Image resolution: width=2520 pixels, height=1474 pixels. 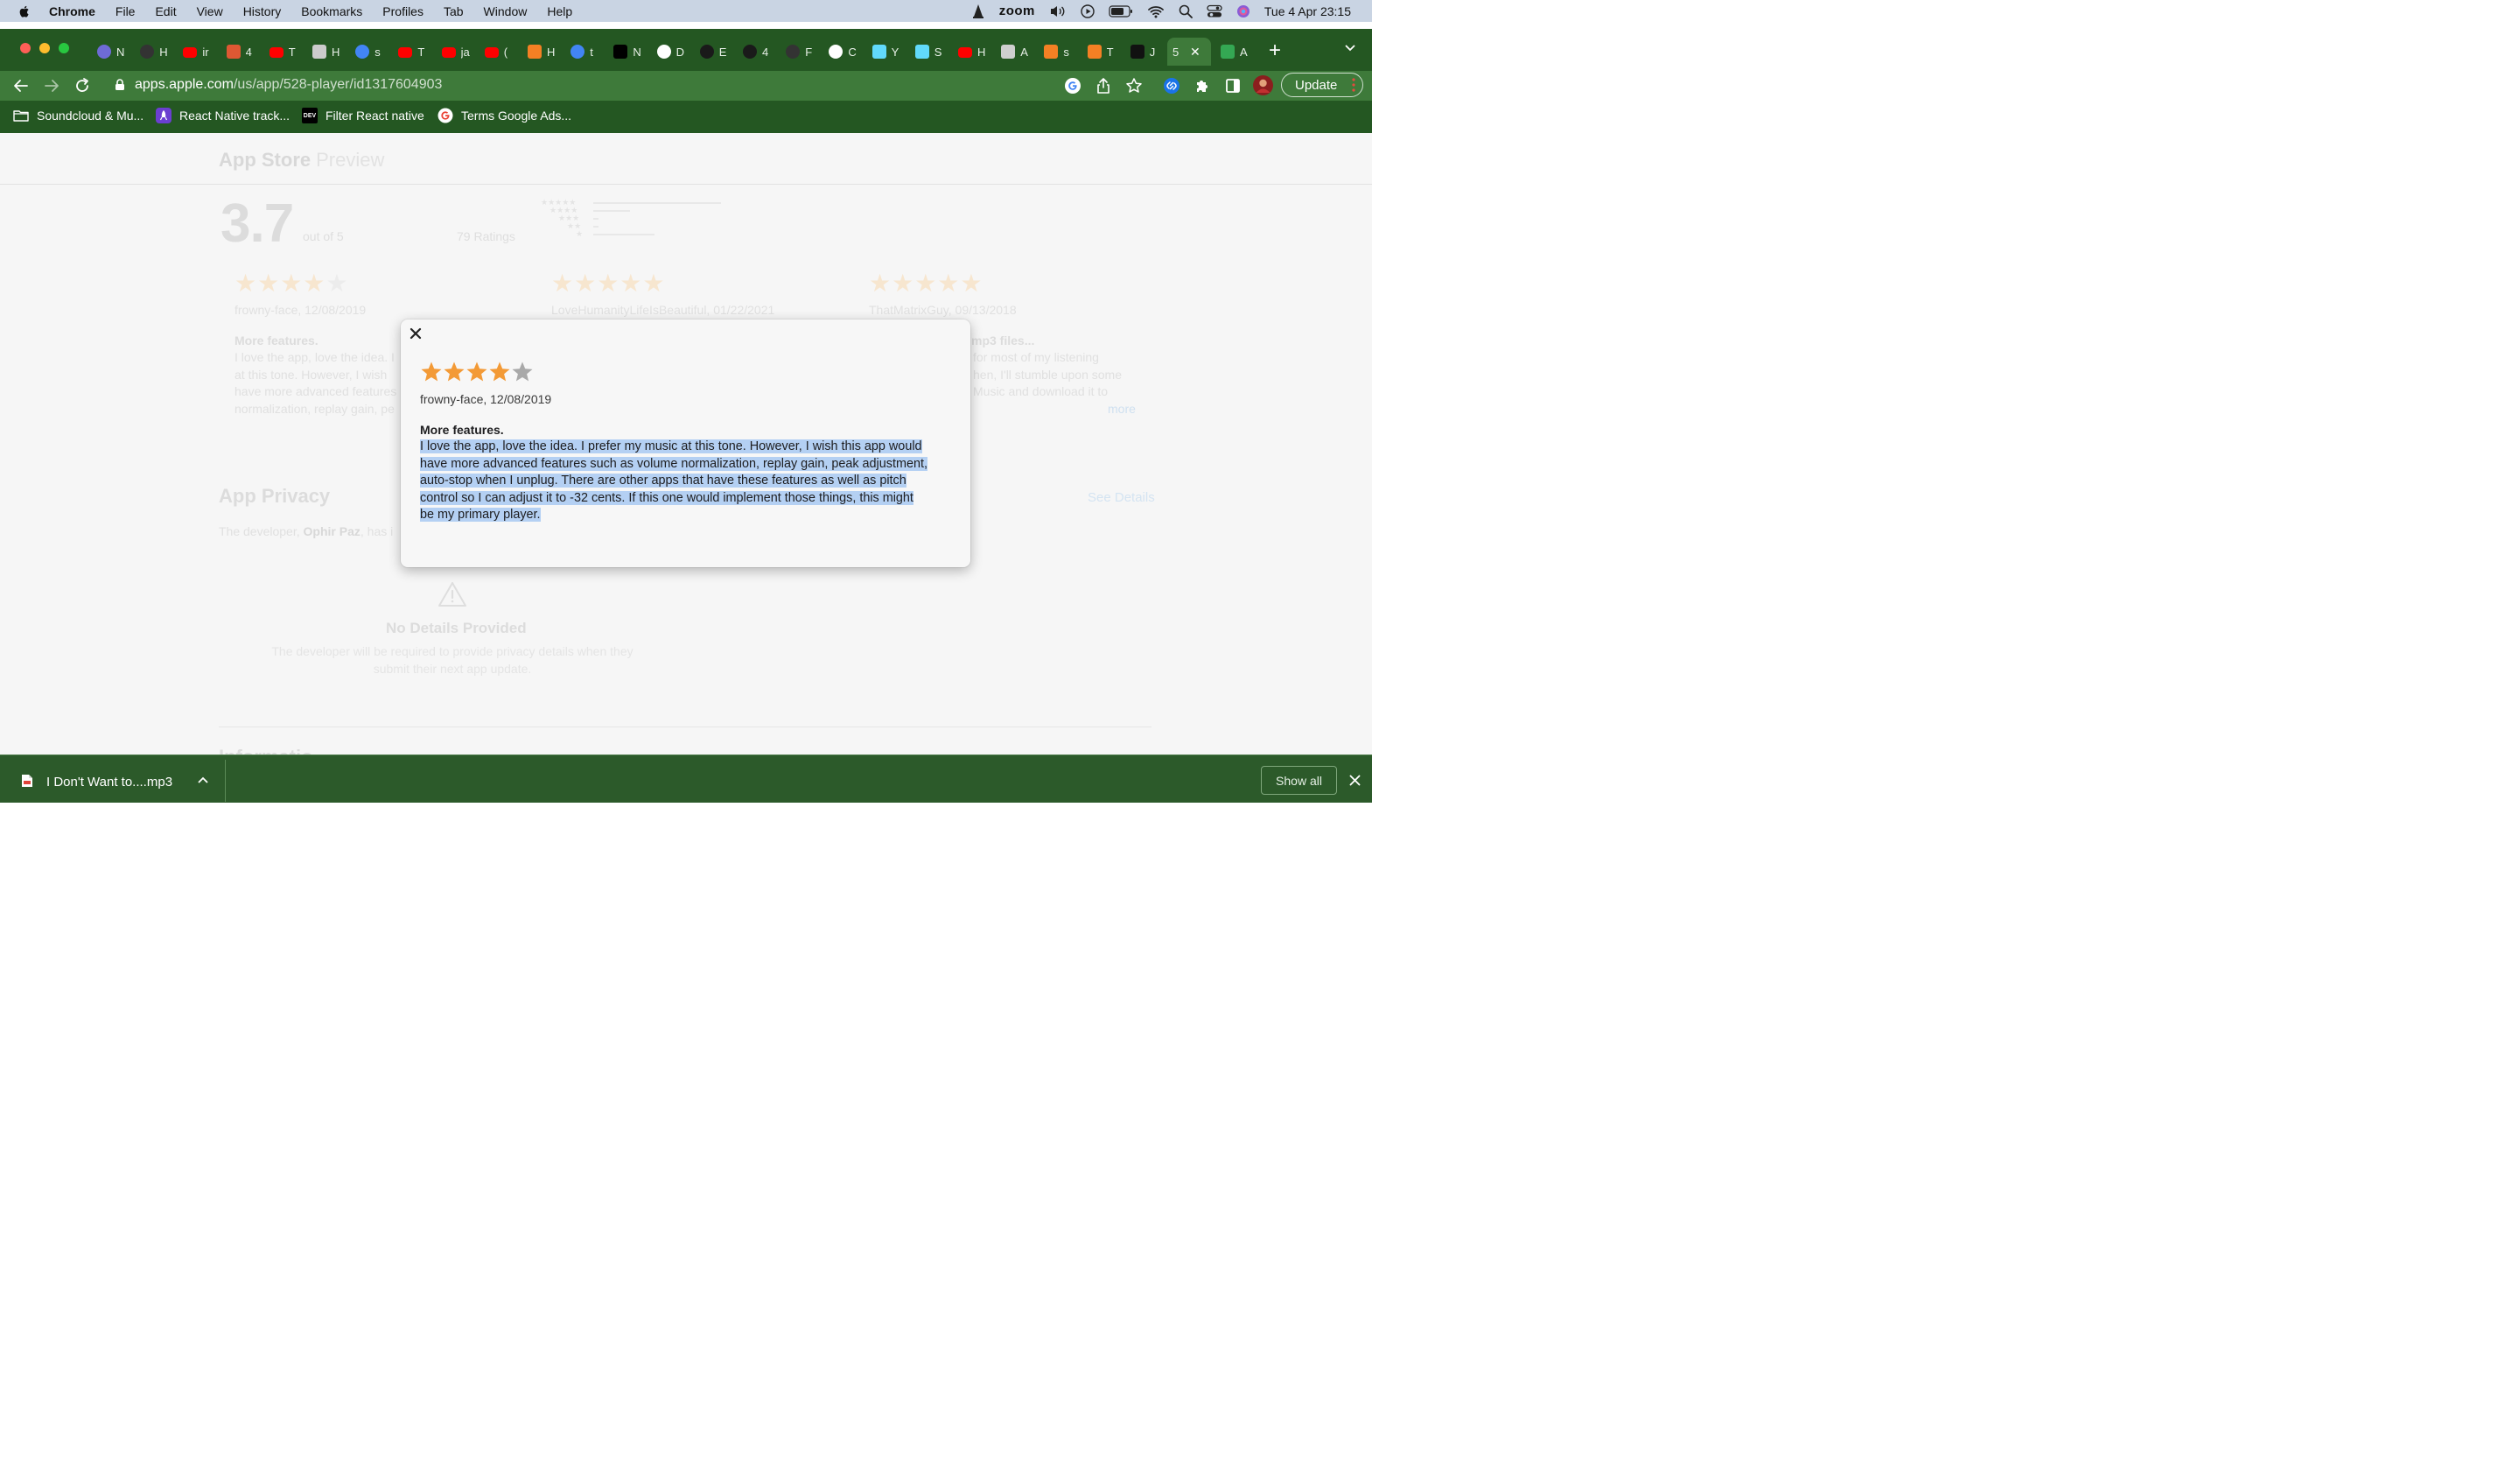 I want to click on see-details-link: See Details, so click(x=1121, y=497).